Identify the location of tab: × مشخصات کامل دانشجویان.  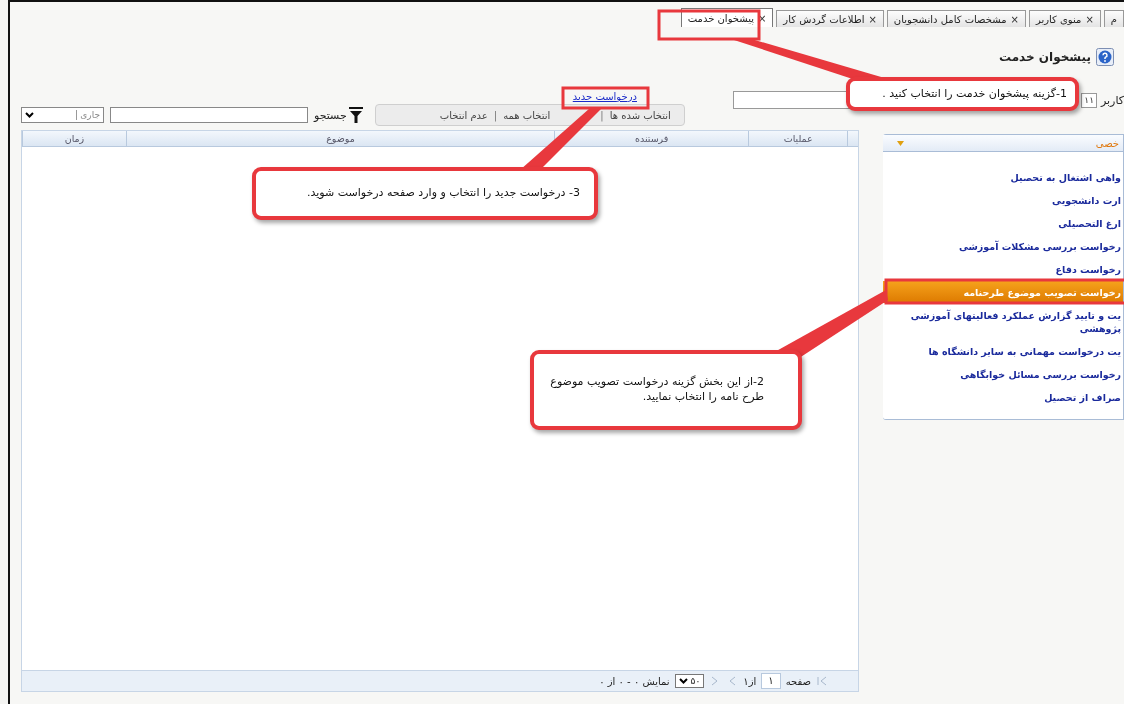
(956, 18).